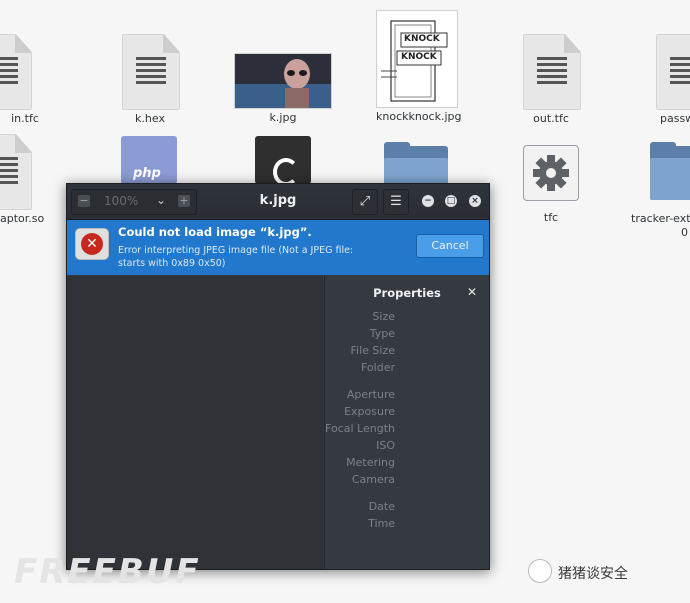 The height and width of the screenshot is (603, 690). I want to click on file-label: out.tfc, so click(551, 118).